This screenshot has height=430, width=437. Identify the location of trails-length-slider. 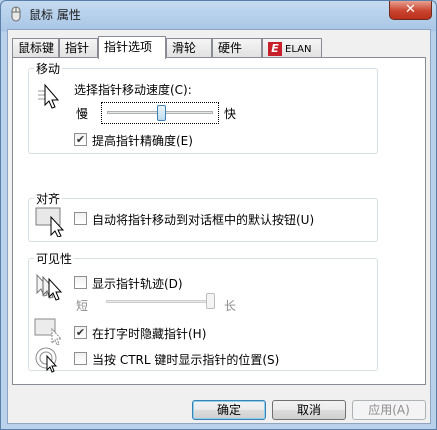
(160, 302).